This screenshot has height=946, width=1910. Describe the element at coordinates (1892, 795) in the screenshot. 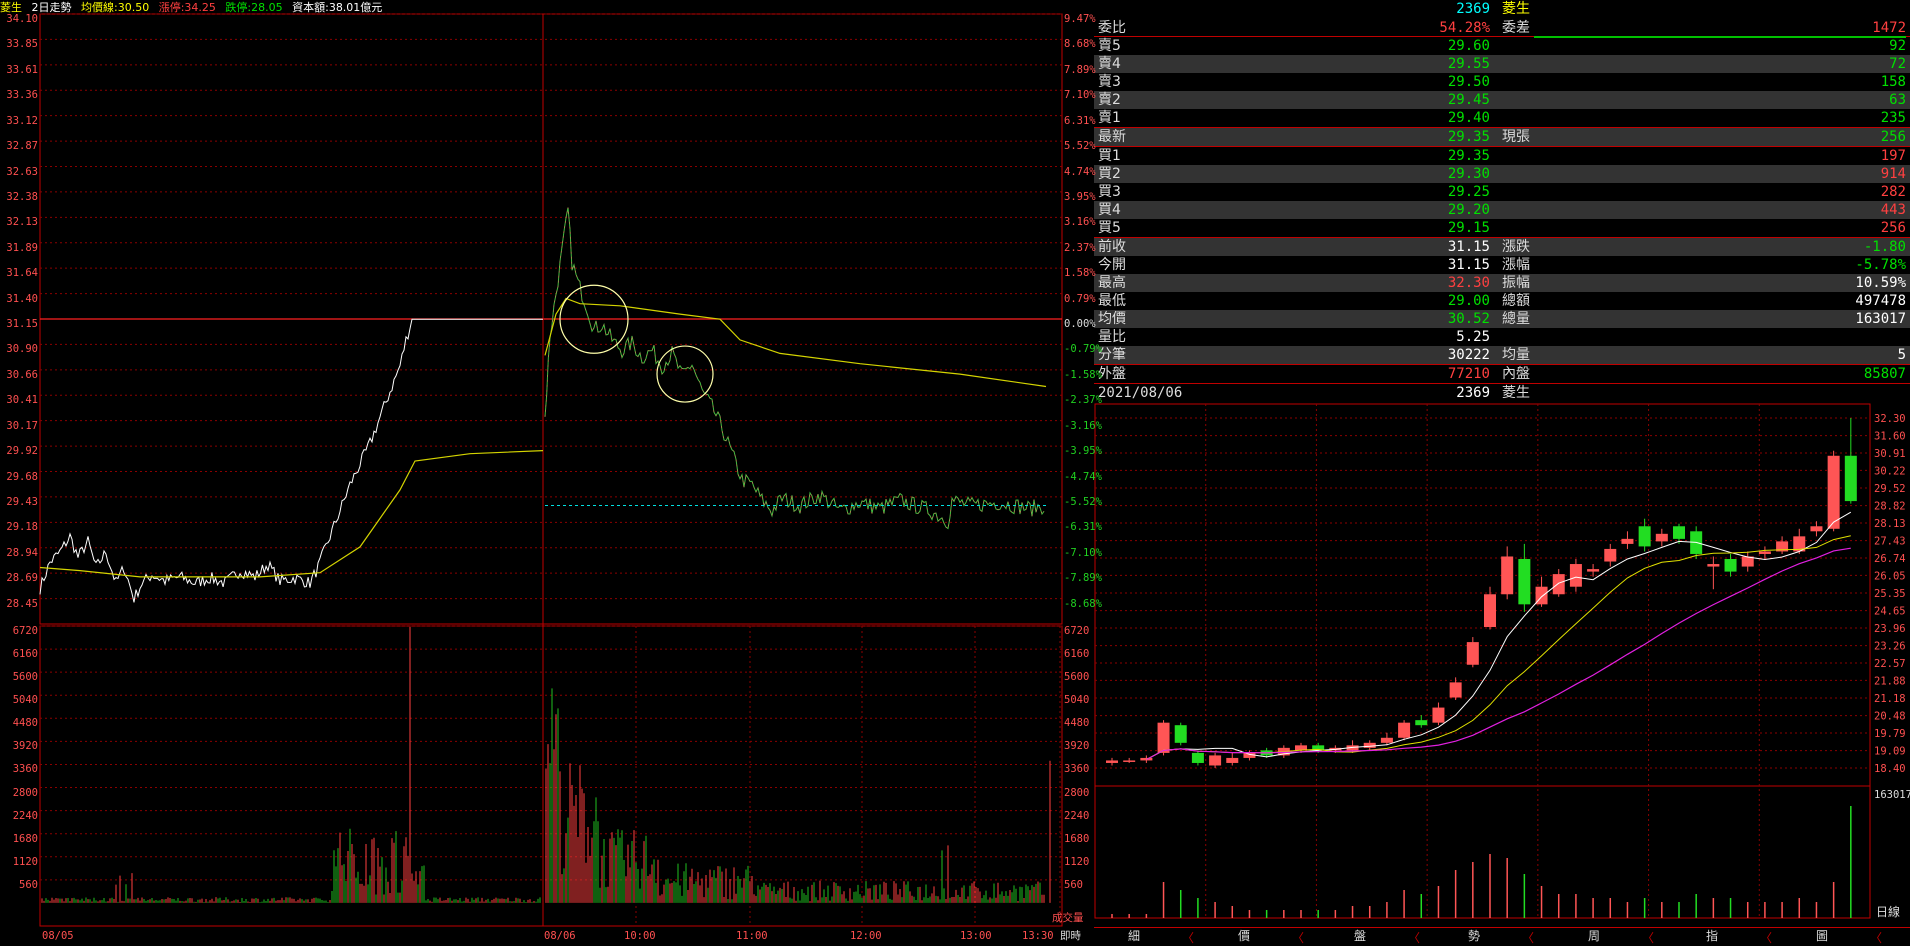

I see `kline-volume-label: 163017` at that location.